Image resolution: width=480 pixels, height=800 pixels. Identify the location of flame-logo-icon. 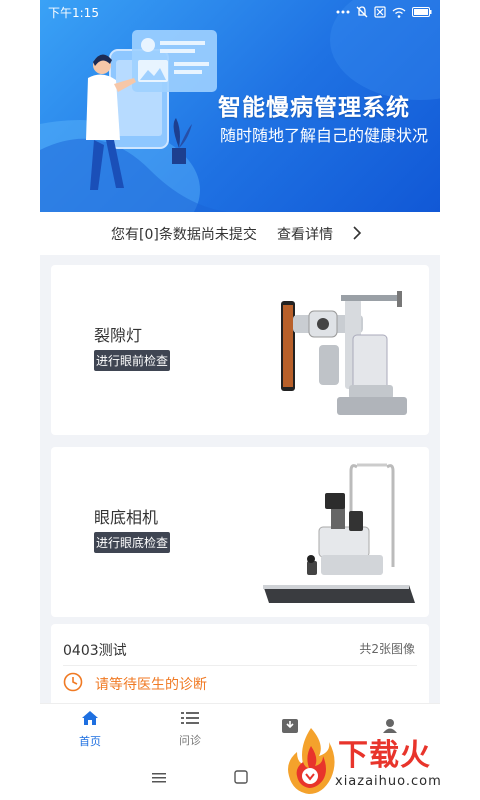
(311, 761).